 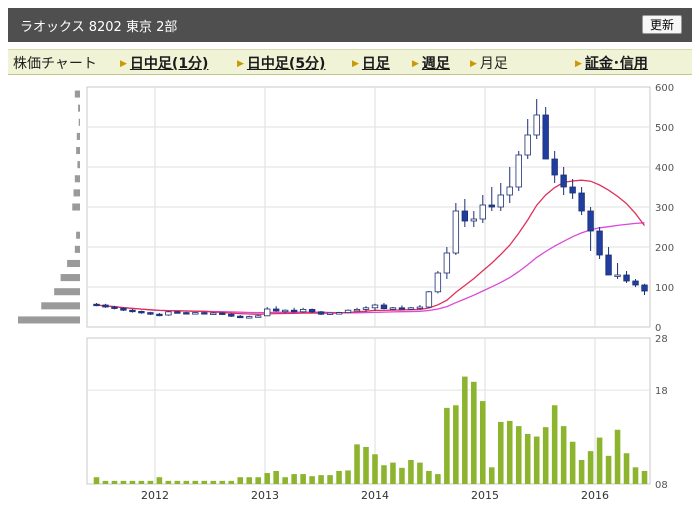 I want to click on x-tick-label: 2013, so click(x=265, y=495).